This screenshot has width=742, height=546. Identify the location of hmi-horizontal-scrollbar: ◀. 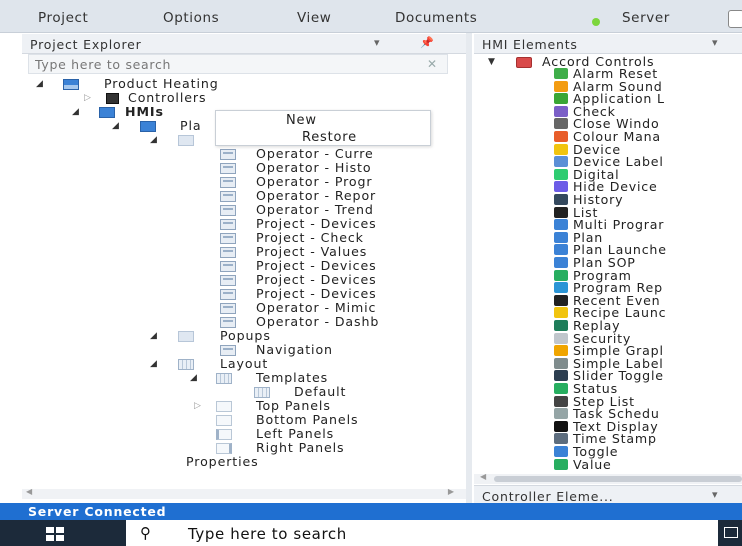
(608, 478).